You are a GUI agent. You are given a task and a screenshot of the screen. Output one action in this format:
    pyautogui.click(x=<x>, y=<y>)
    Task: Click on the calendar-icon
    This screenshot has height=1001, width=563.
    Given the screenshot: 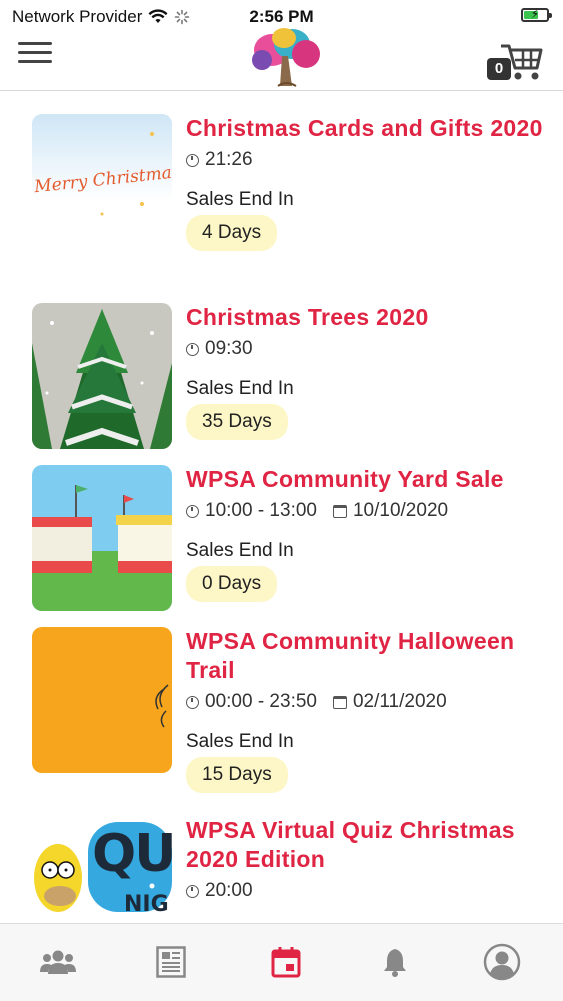 What is the action you would take?
    pyautogui.click(x=286, y=962)
    